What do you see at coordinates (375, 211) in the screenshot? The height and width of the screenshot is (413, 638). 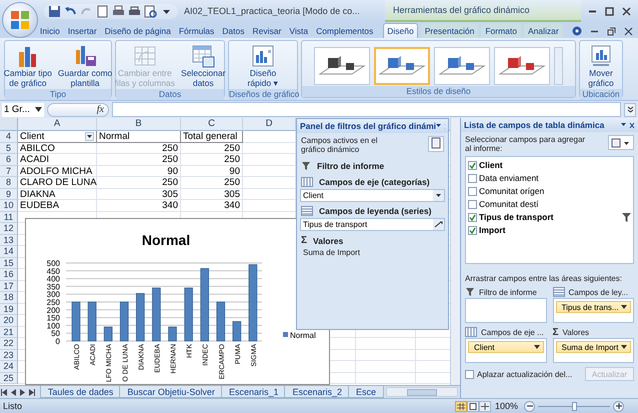 I see `section-label: Campos de leyenda (series)` at bounding box center [375, 211].